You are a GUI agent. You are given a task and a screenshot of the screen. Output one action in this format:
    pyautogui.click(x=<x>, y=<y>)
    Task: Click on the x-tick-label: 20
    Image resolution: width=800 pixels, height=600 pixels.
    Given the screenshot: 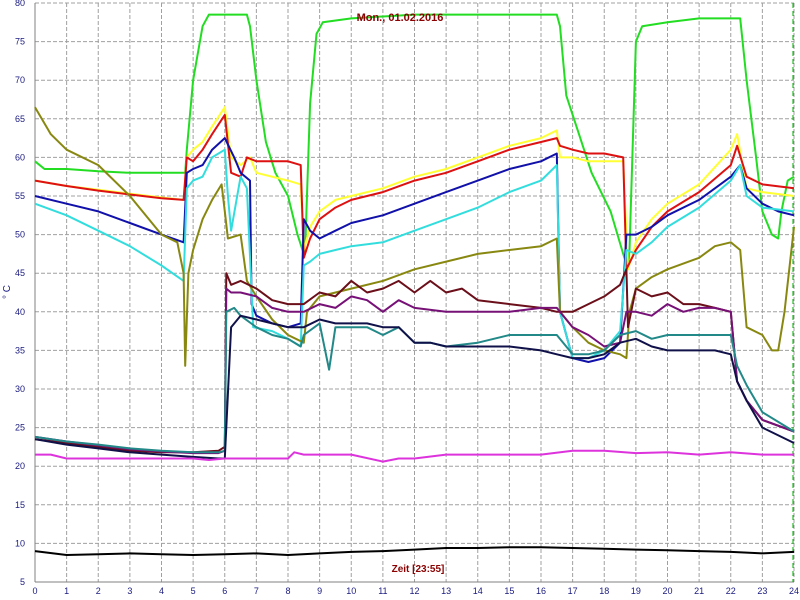 What is the action you would take?
    pyautogui.click(x=667, y=591)
    